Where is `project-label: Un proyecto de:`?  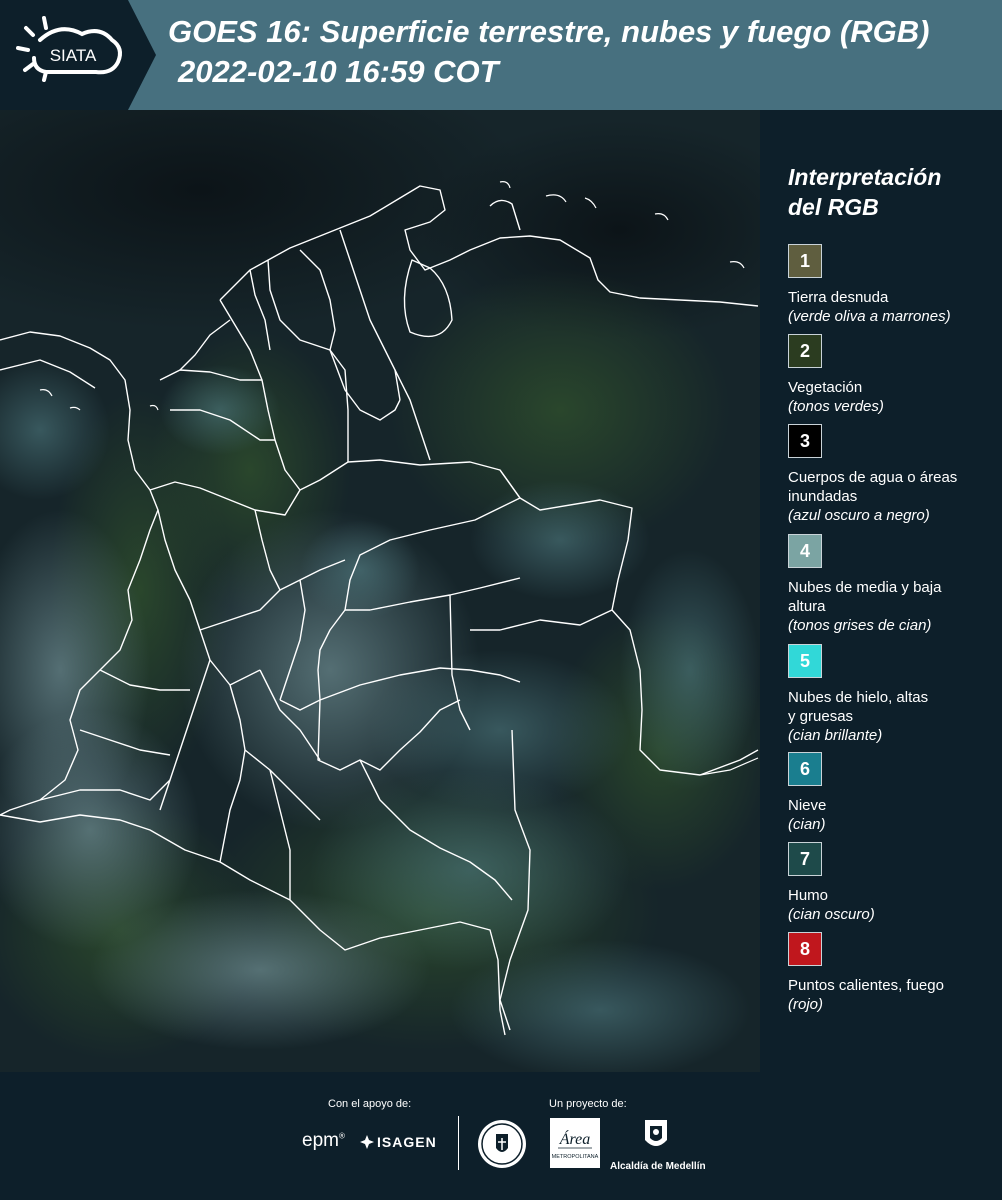 project-label: Un proyecto de: is located at coordinates (588, 1104).